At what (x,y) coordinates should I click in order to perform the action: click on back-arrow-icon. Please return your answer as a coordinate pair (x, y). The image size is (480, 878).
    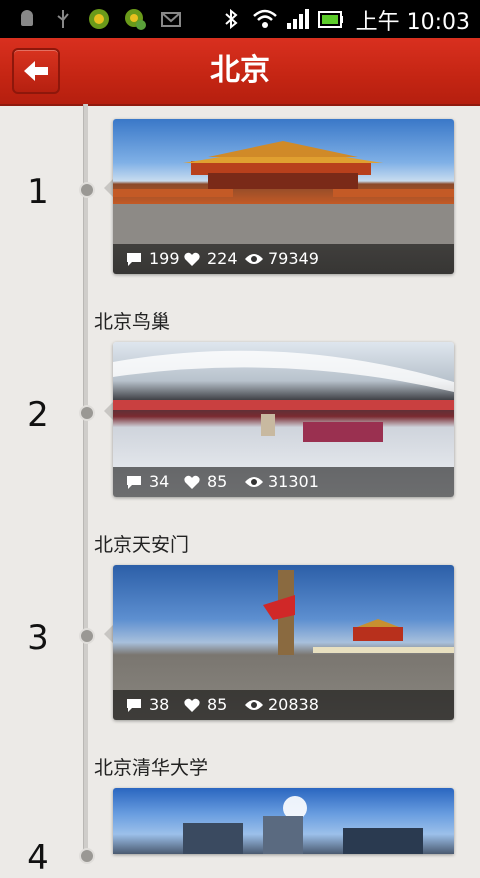
    Looking at the image, I should click on (36, 71).